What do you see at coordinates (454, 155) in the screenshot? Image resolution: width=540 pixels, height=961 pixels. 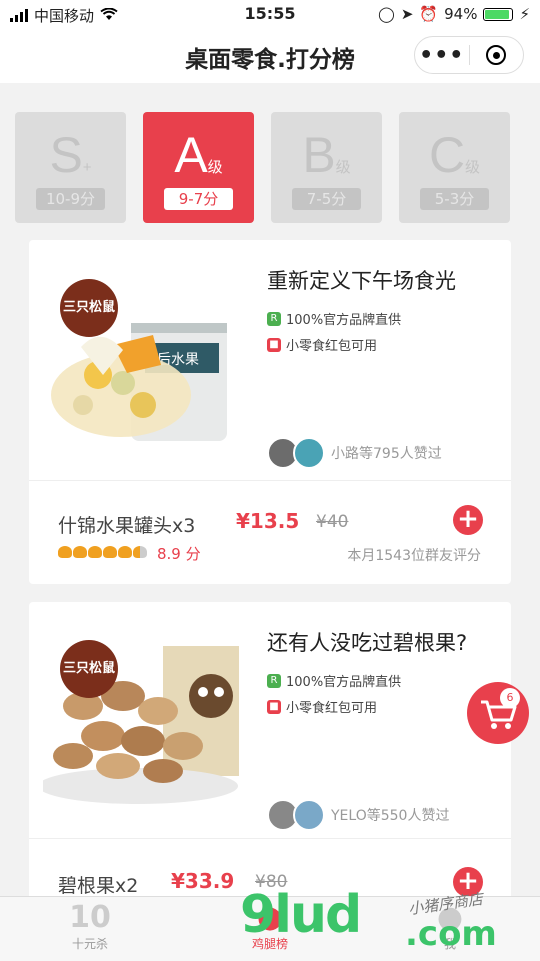 I see `grade-letter: C级` at bounding box center [454, 155].